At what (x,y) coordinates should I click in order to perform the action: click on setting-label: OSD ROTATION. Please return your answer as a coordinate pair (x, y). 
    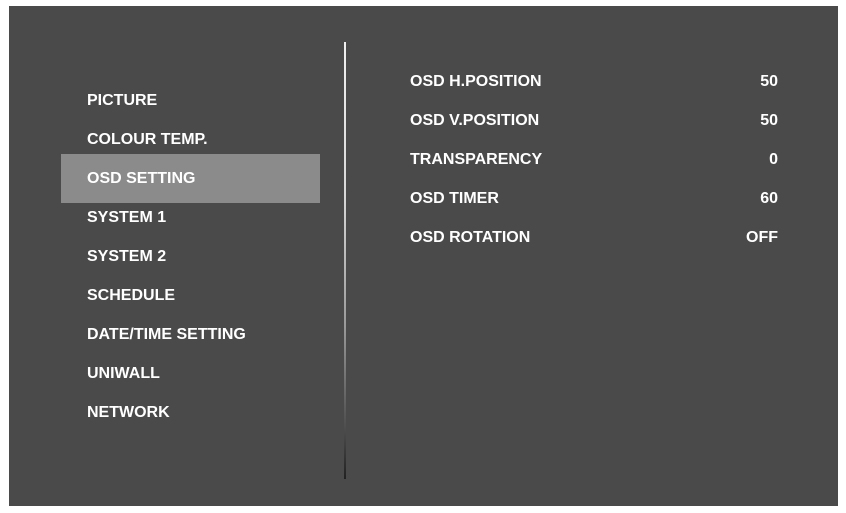
    Looking at the image, I should click on (470, 237).